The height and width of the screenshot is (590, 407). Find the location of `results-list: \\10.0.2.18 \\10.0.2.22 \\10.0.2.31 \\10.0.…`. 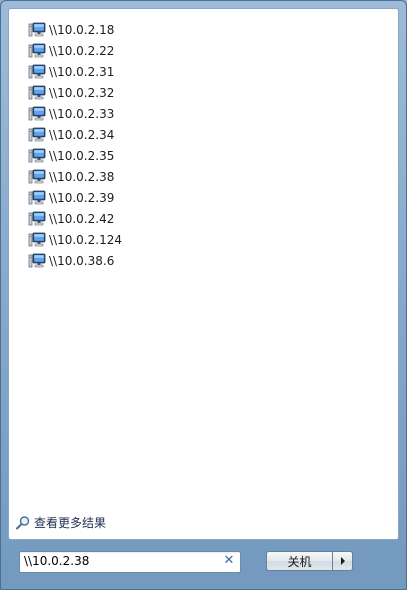

results-list: \\10.0.2.18 \\10.0.2.22 \\10.0.2.31 \\10.0.… is located at coordinates (75, 145).